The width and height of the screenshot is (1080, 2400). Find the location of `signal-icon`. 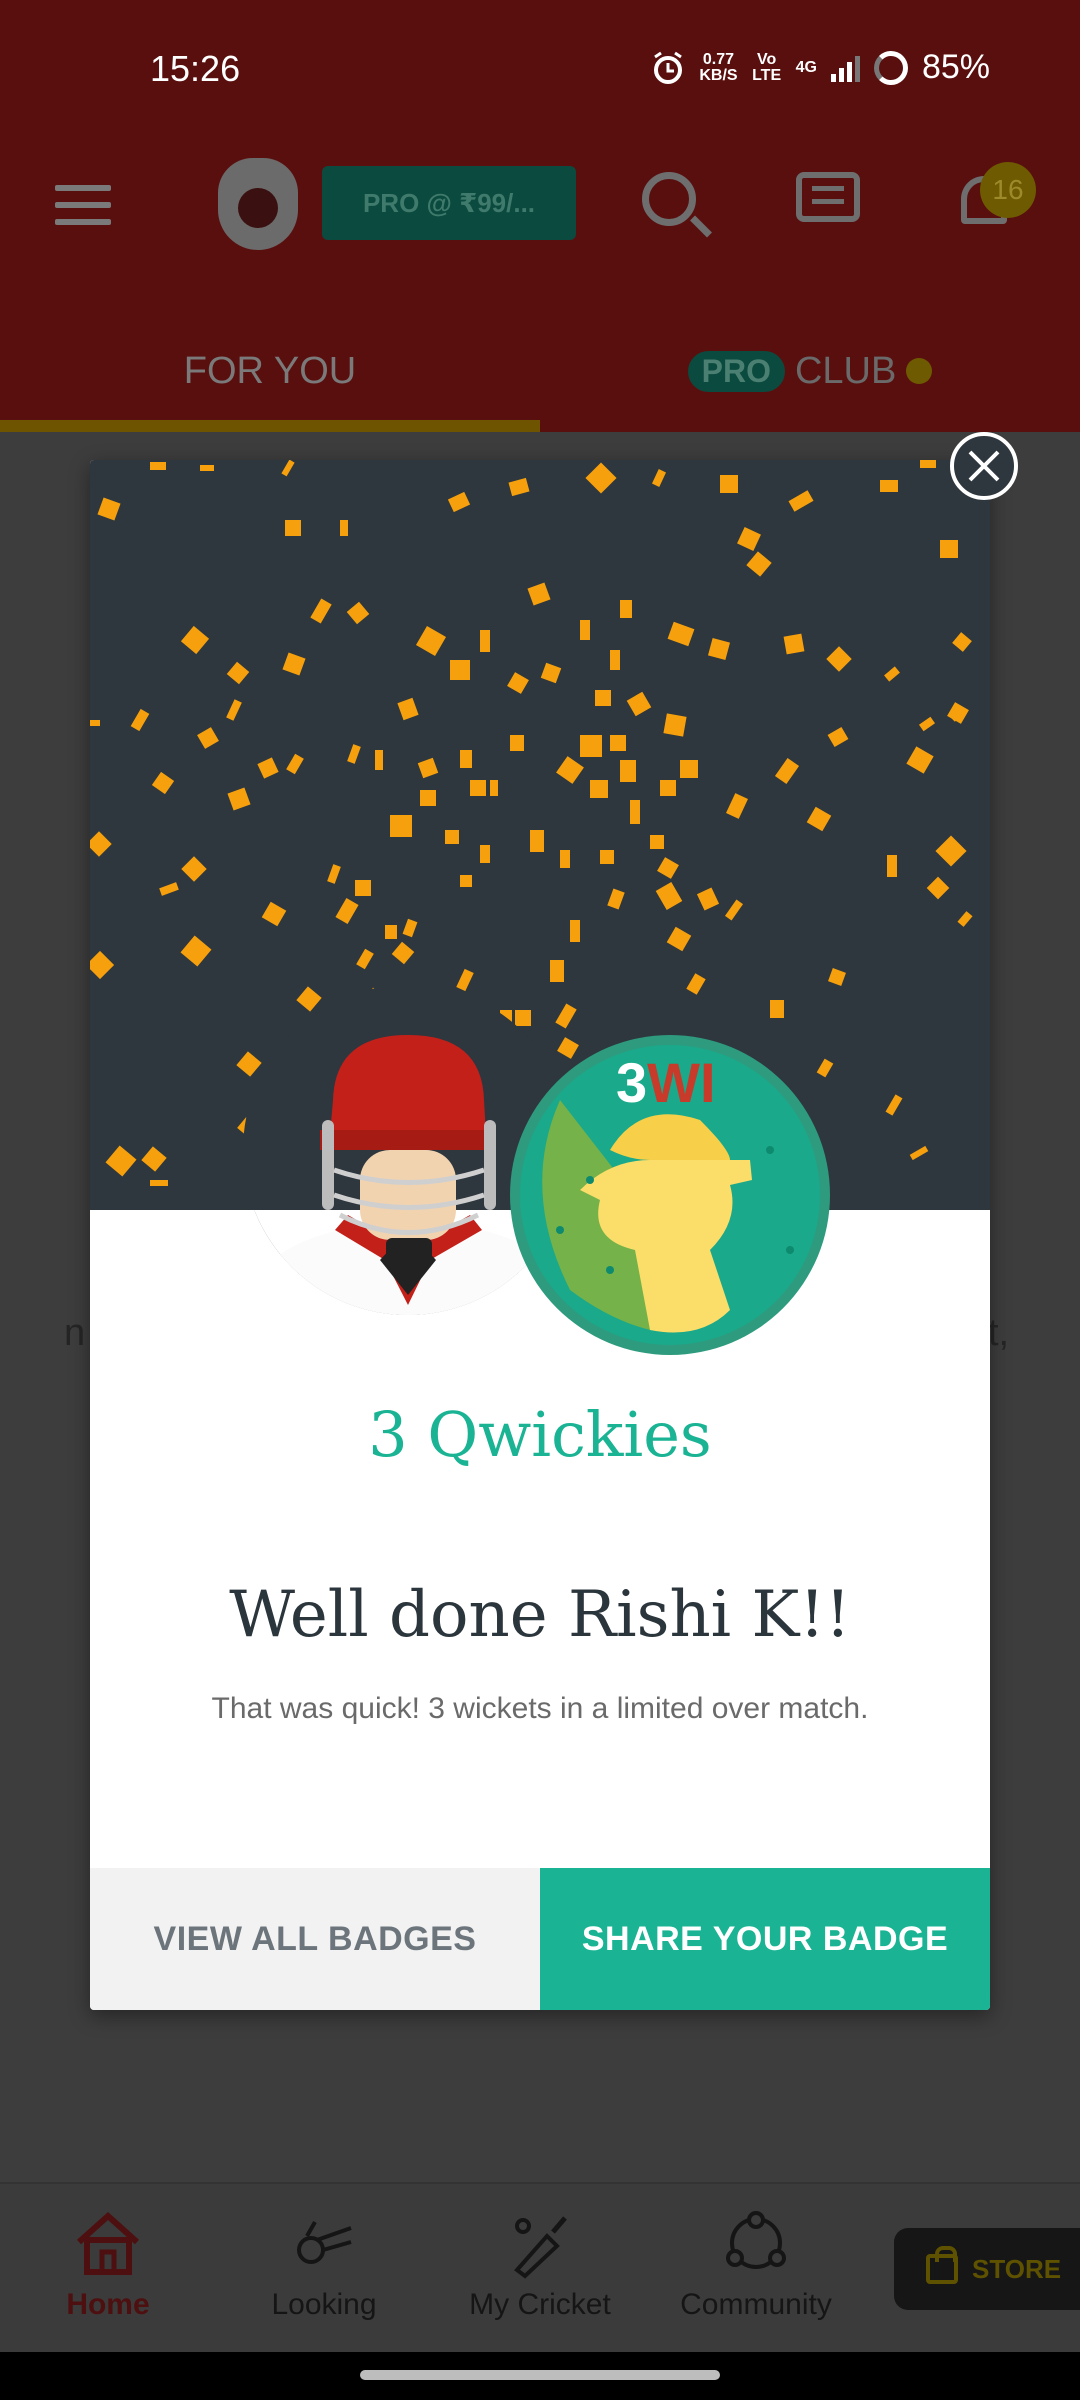

signal-icon is located at coordinates (845, 68).